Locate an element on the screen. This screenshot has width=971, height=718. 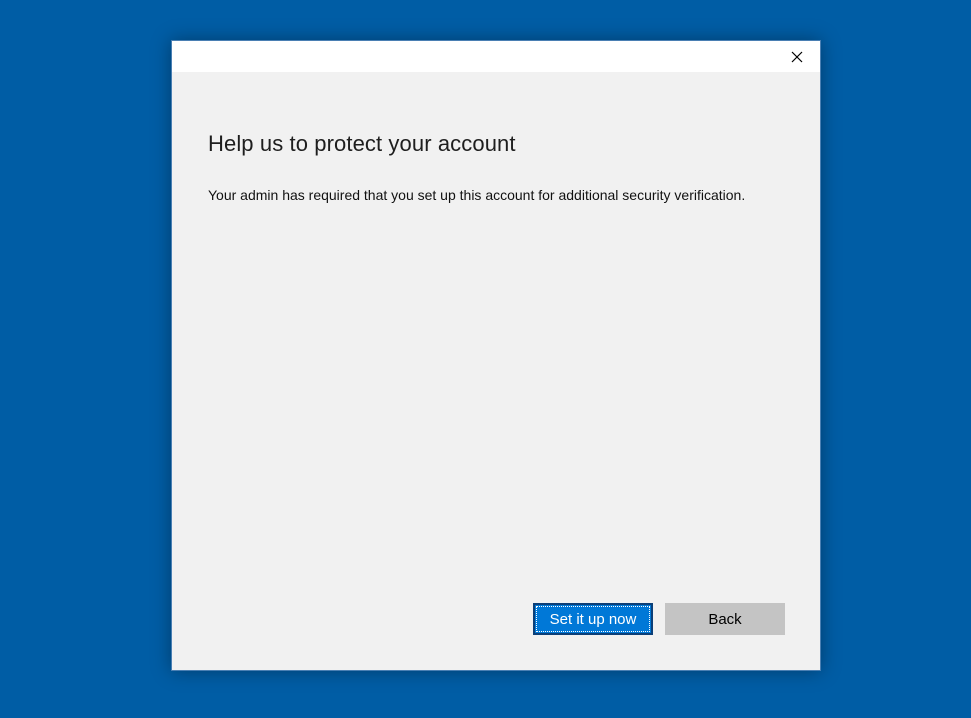
close-button is located at coordinates (797, 56).